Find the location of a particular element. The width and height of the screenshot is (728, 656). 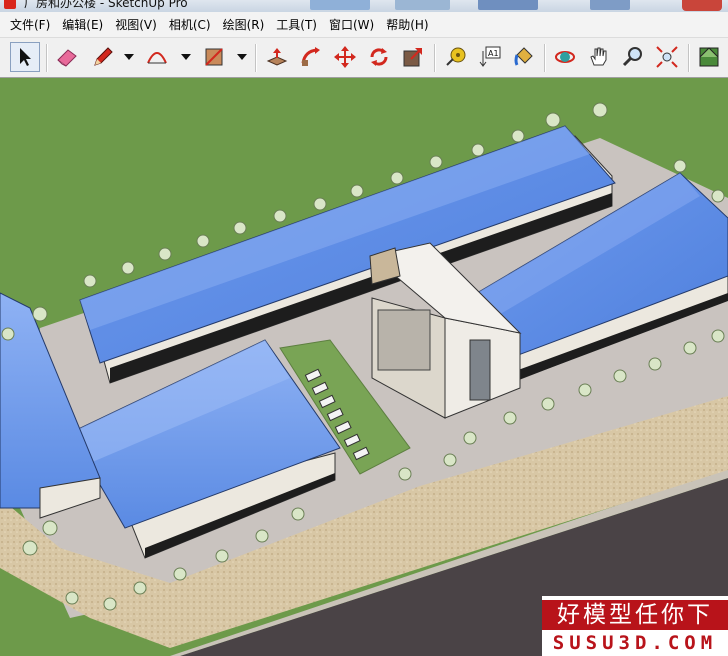

components-tool-button is located at coordinates (709, 57).